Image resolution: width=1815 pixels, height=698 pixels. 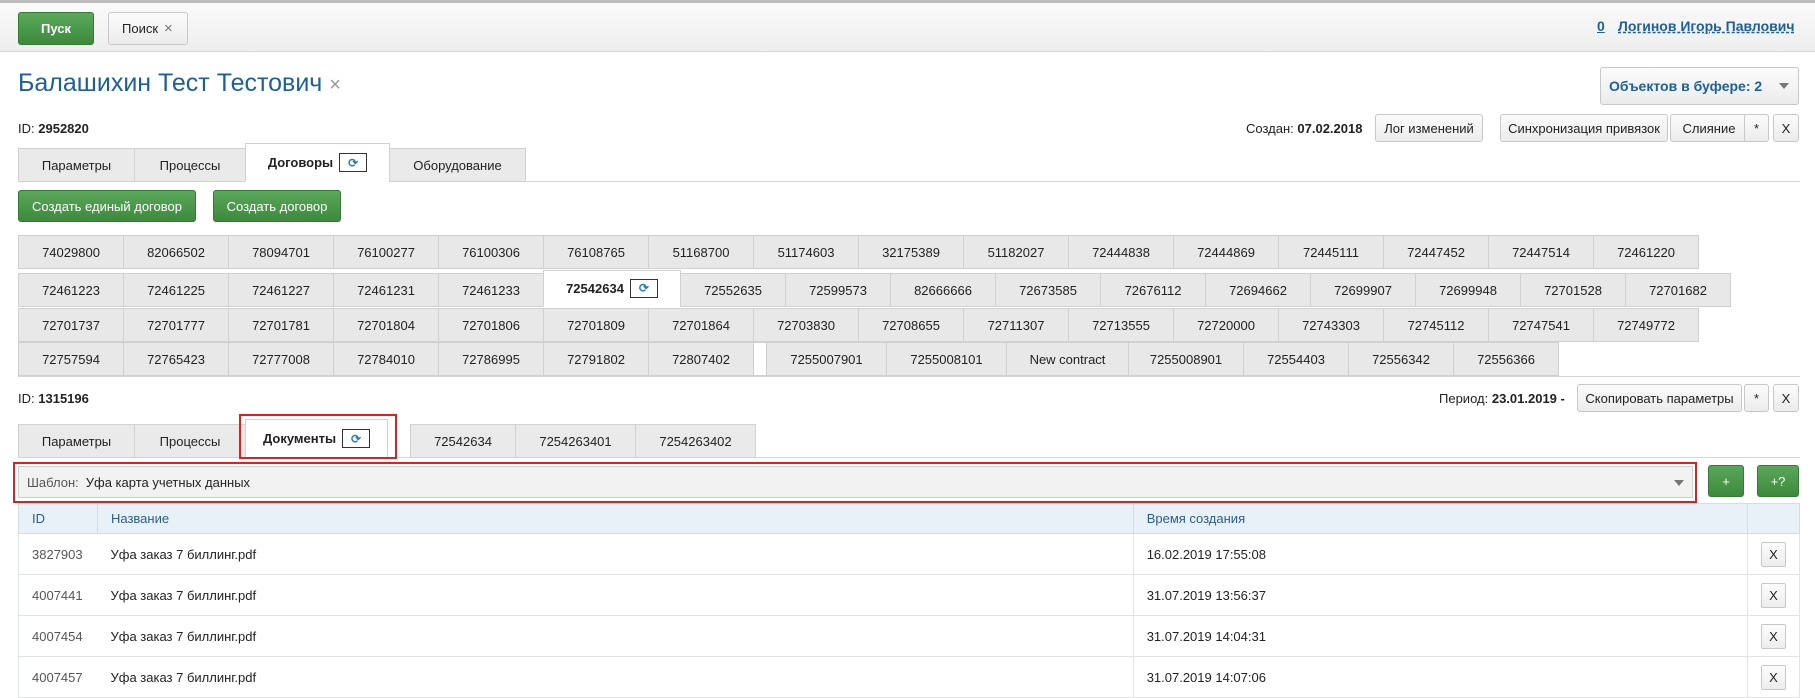 What do you see at coordinates (1646, 325) in the screenshot?
I see `contract-tab: 72749772` at bounding box center [1646, 325].